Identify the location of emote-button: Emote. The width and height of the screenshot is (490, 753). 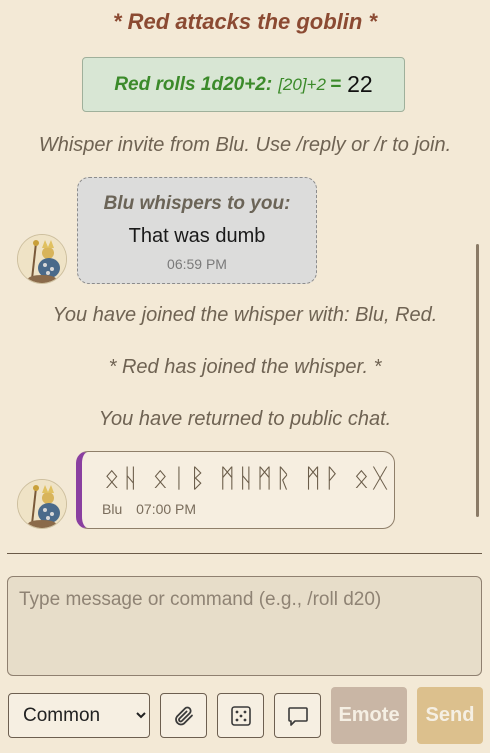
(369, 715).